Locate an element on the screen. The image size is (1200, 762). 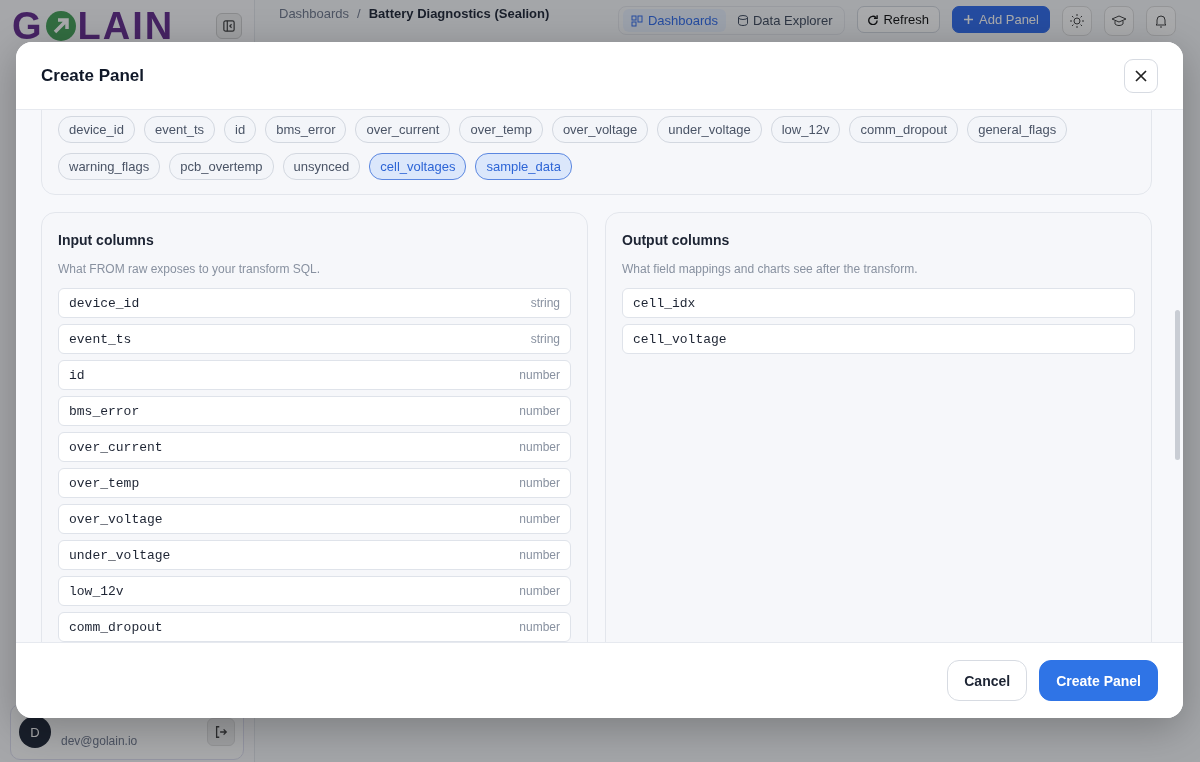
column-name: over_temp is located at coordinates (104, 483).